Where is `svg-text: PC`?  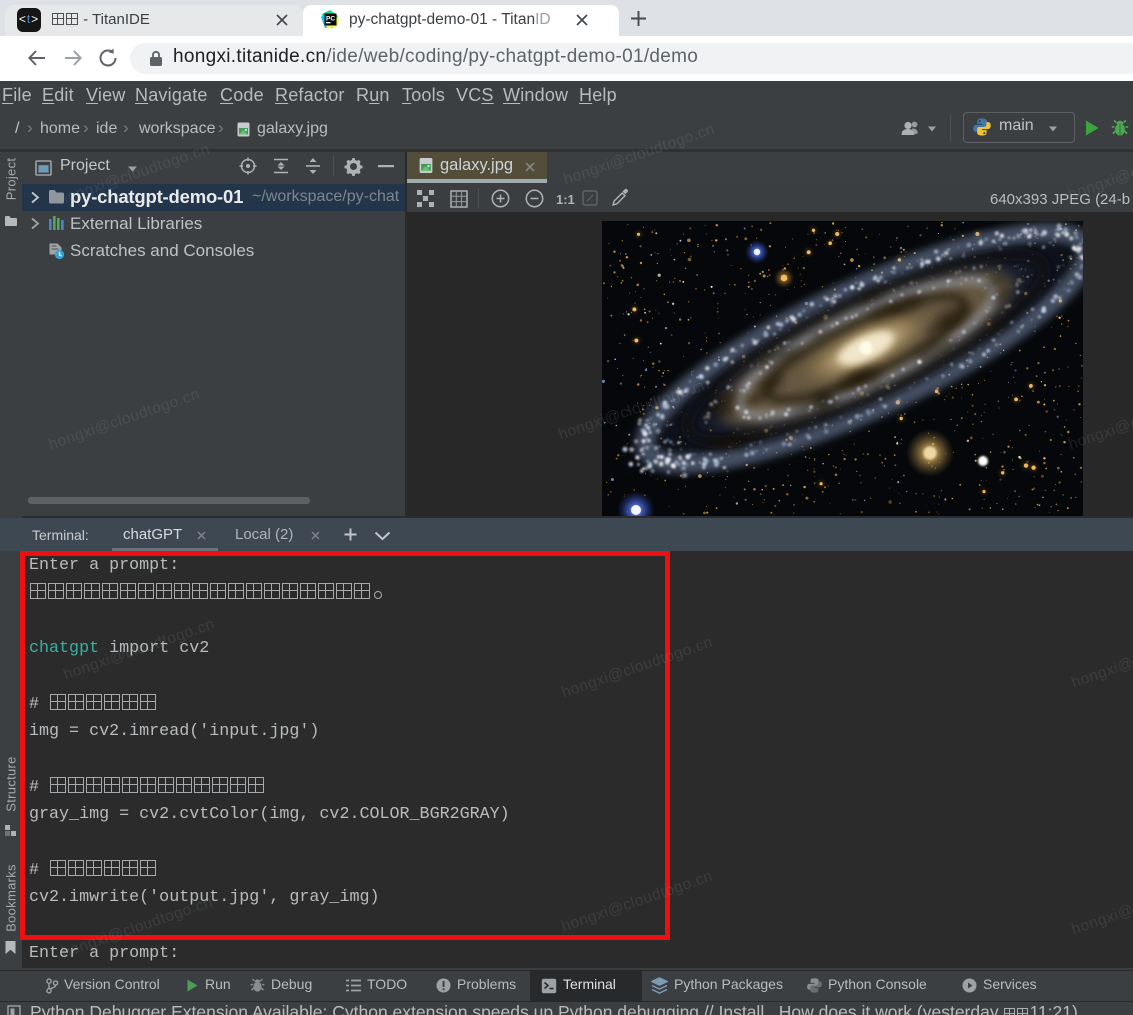
svg-text: PC is located at coordinates (330, 19).